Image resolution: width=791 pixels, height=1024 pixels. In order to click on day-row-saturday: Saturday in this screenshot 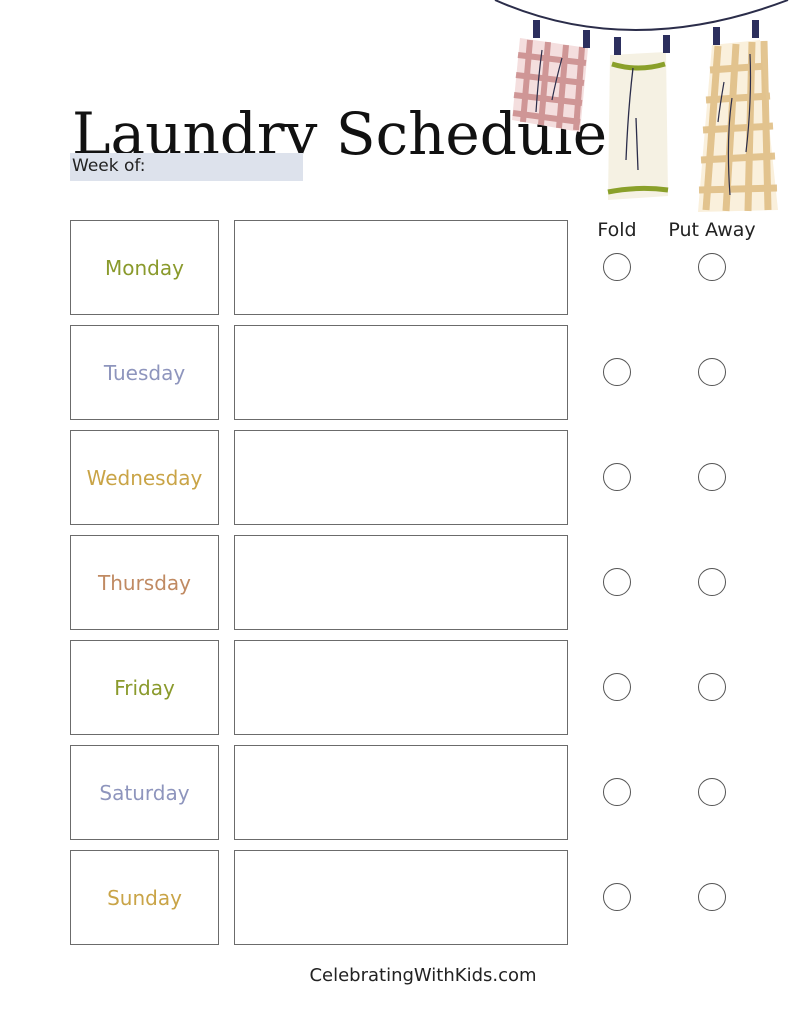, I will do `click(395, 792)`.